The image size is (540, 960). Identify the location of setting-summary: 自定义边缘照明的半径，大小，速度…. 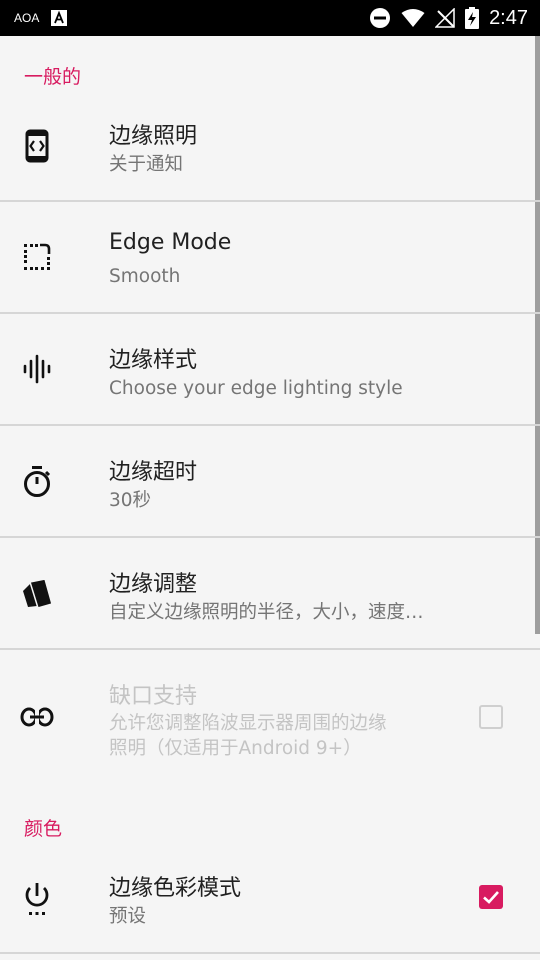
(266, 612).